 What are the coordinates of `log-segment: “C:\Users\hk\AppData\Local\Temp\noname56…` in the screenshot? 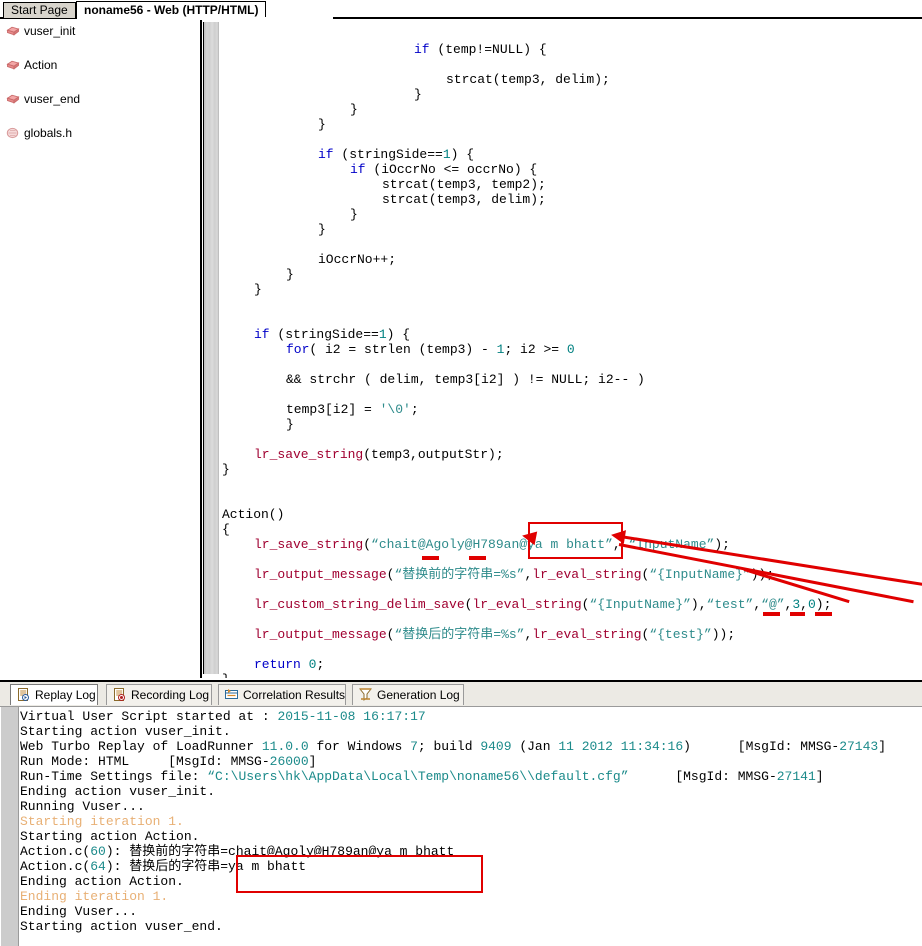 It's located at (418, 776).